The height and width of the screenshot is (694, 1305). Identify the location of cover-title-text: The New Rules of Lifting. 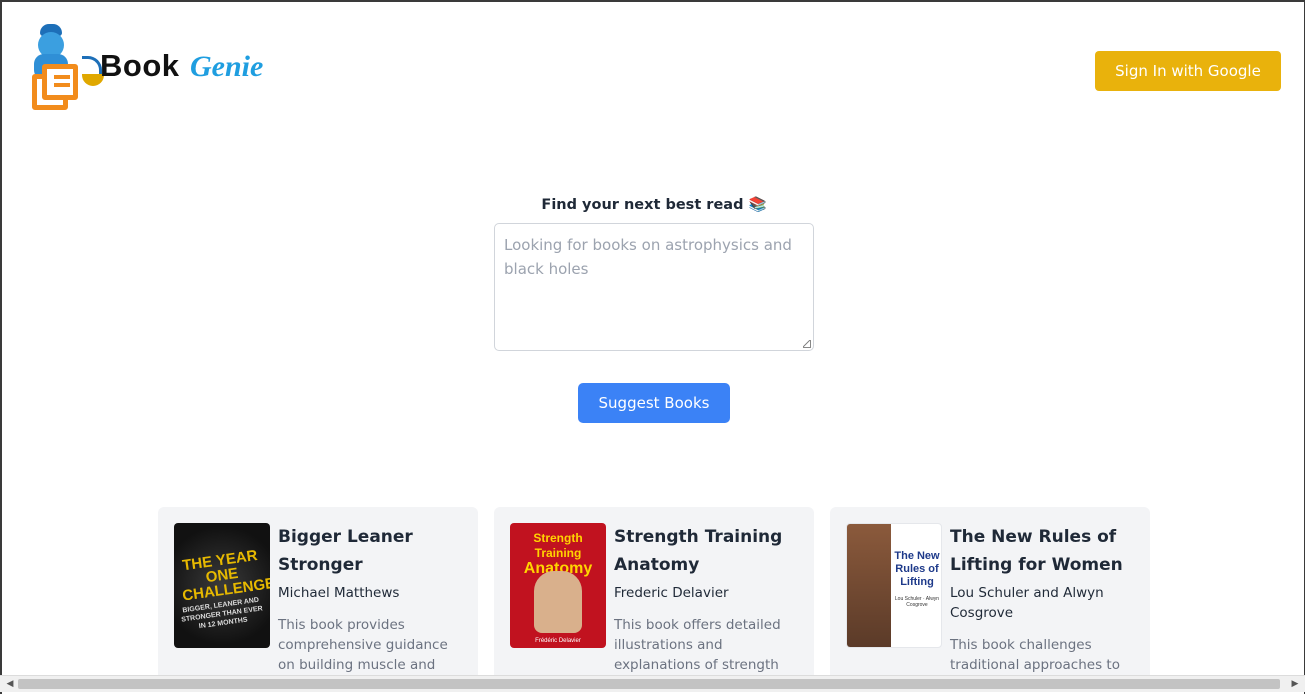
(917, 569).